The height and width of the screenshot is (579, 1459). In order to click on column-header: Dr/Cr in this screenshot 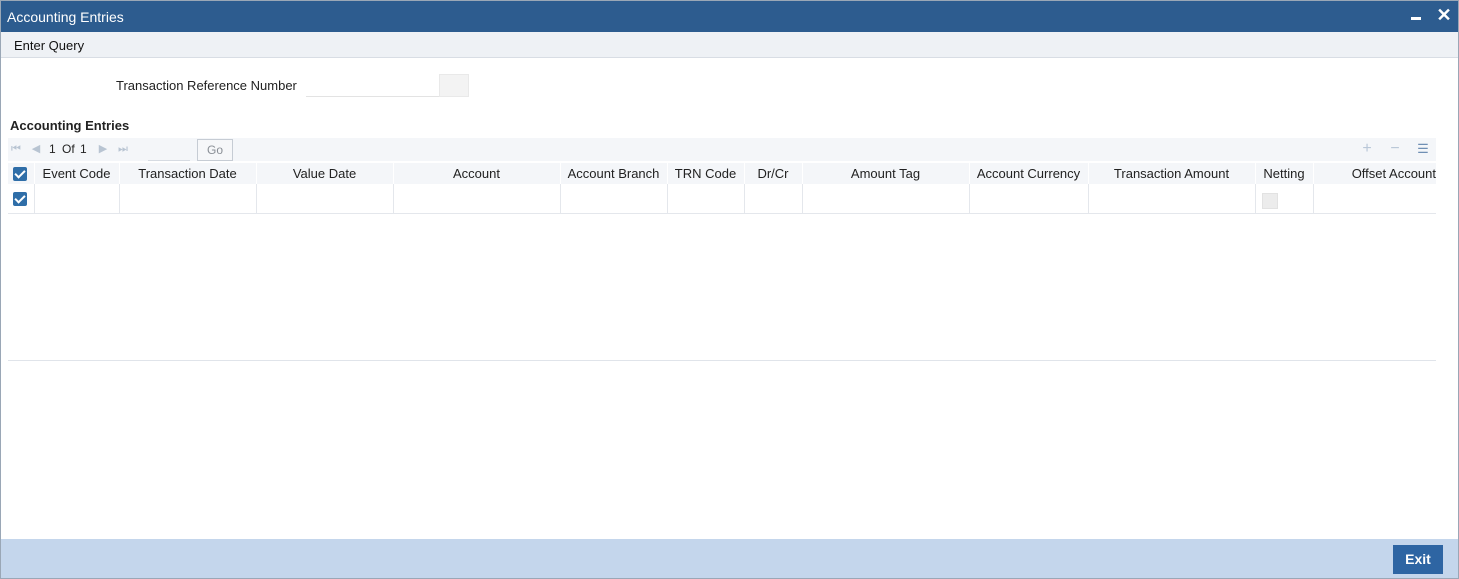, I will do `click(773, 173)`.